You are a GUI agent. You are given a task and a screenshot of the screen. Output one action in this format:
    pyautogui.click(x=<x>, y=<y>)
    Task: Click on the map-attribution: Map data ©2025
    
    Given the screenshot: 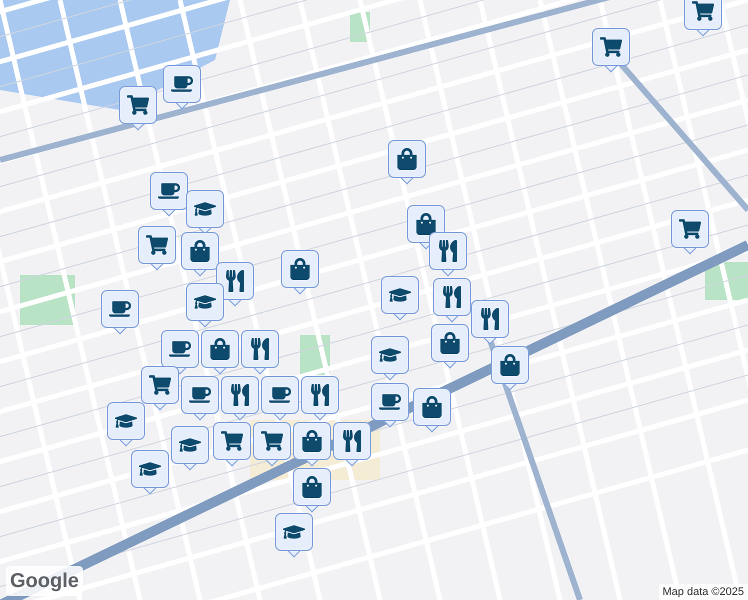 What is the action you would take?
    pyautogui.click(x=703, y=592)
    